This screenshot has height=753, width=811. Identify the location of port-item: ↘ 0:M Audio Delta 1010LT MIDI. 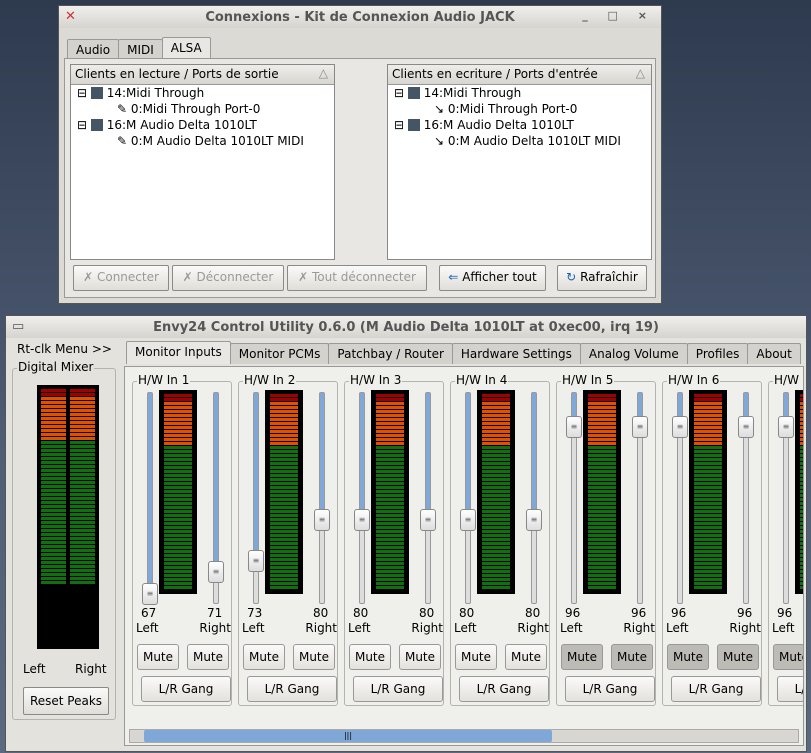
(519, 141).